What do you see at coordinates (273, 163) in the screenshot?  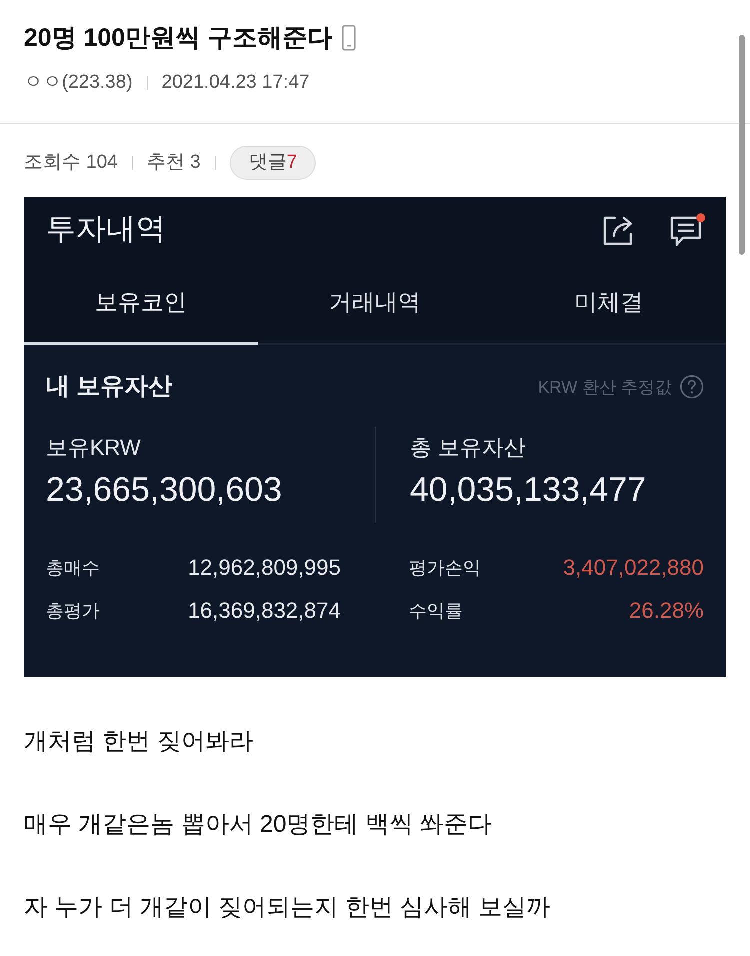 I see `comments-button: 댓글7` at bounding box center [273, 163].